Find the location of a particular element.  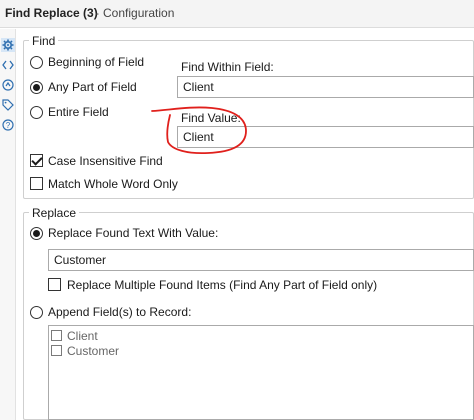

find-within-field-label: Find Within Field: is located at coordinates (227, 67).